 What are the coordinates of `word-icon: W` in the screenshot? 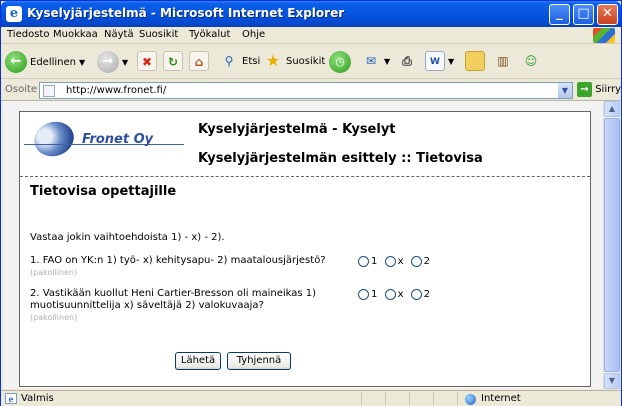 It's located at (435, 61).